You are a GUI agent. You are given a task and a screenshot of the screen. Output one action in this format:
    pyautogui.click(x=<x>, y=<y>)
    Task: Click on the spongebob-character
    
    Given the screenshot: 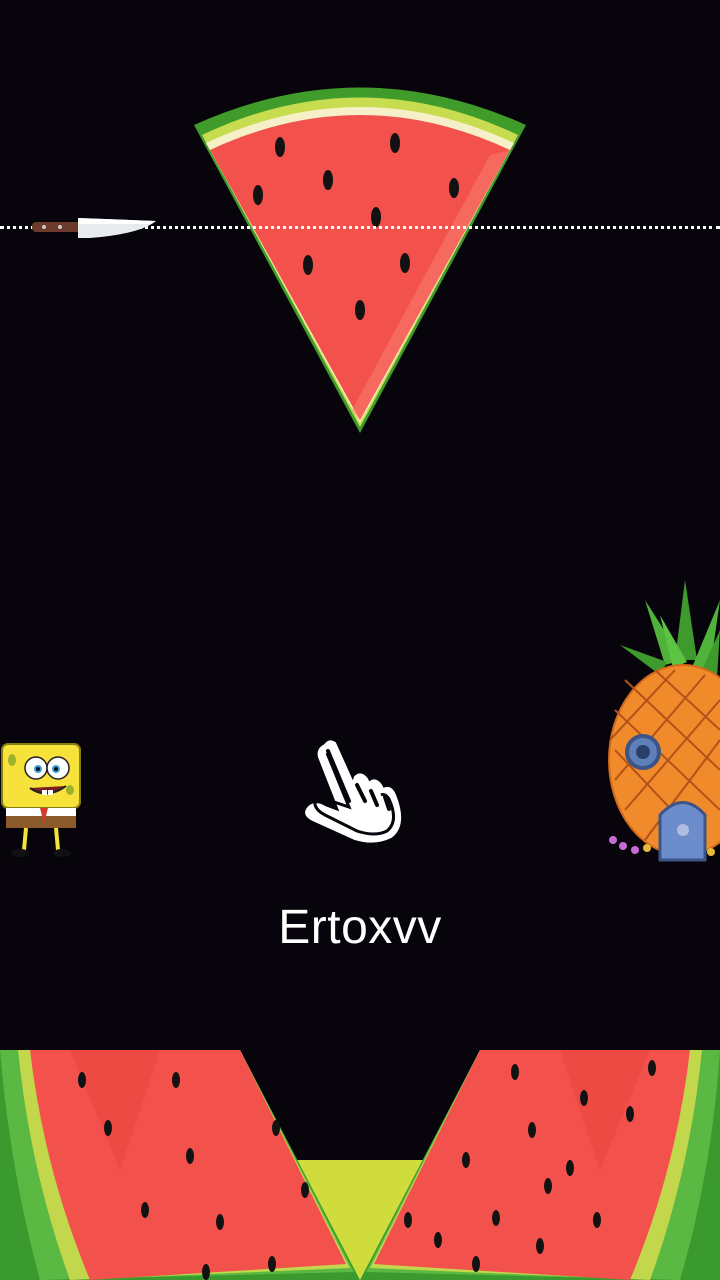 What is the action you would take?
    pyautogui.click(x=42, y=800)
    